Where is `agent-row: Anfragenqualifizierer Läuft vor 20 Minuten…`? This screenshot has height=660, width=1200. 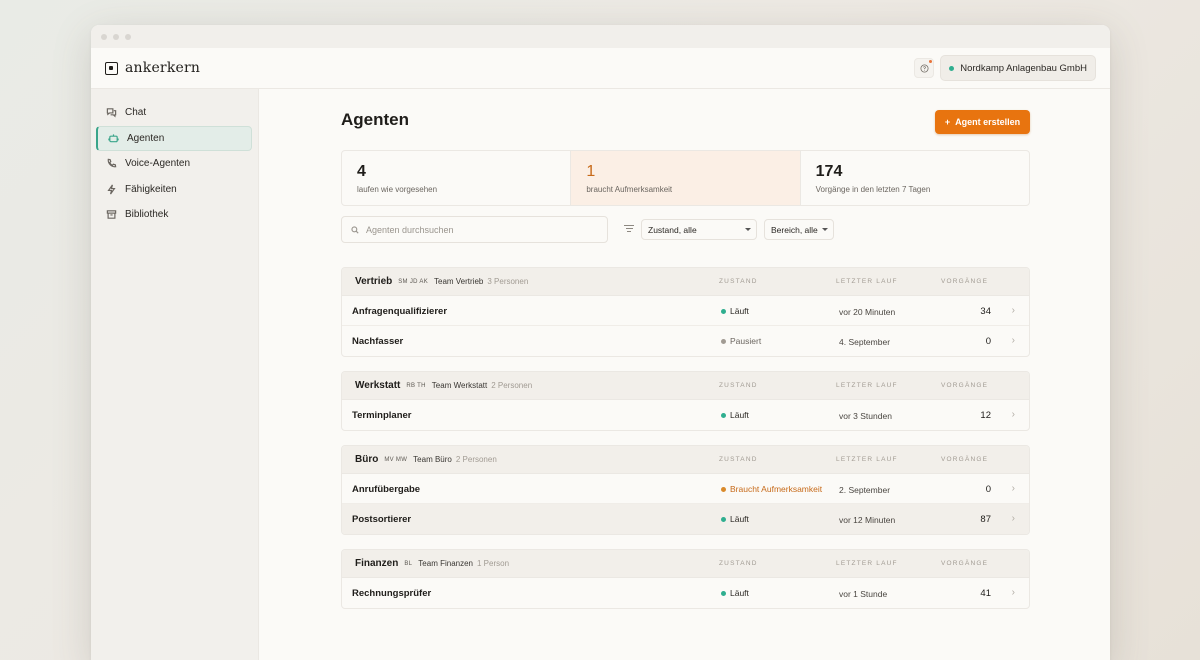
agent-row: Anfragenqualifizierer Läuft vor 20 Minuten… is located at coordinates (685, 311).